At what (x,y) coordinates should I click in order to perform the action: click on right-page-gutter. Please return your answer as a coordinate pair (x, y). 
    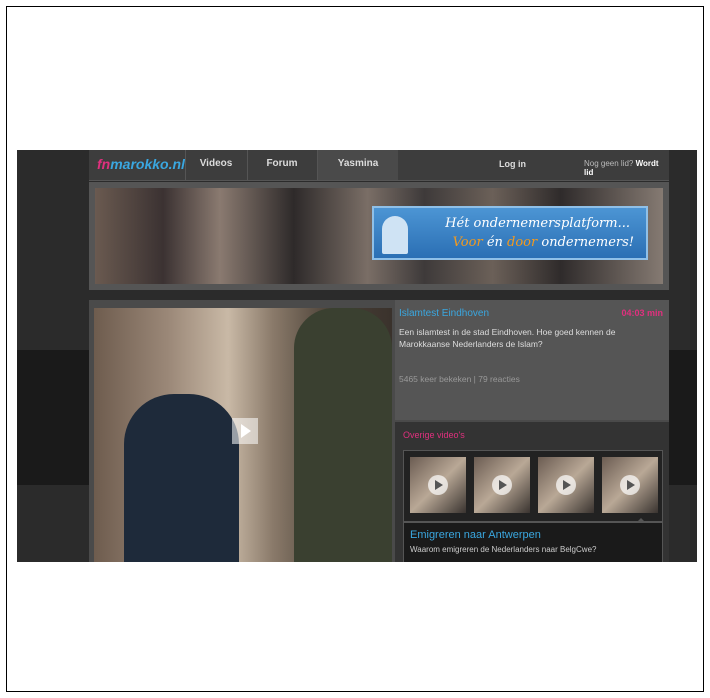
    Looking at the image, I should click on (683, 417).